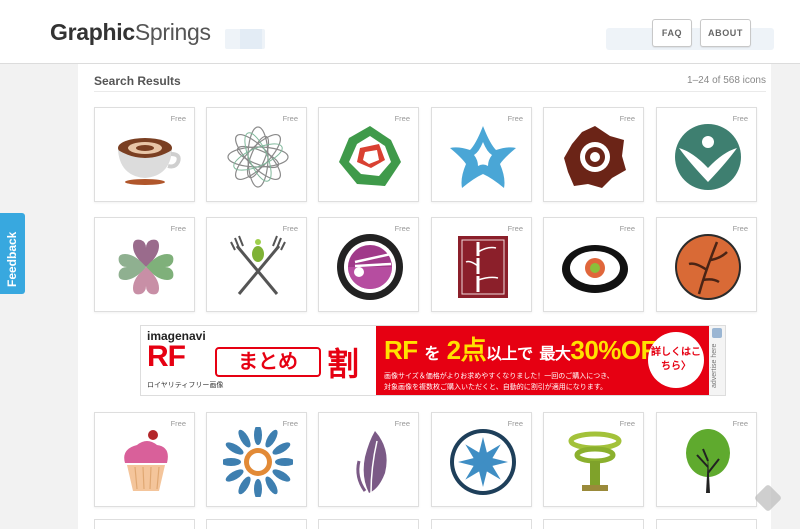  I want to click on brown-flower-icon, so click(595, 157).